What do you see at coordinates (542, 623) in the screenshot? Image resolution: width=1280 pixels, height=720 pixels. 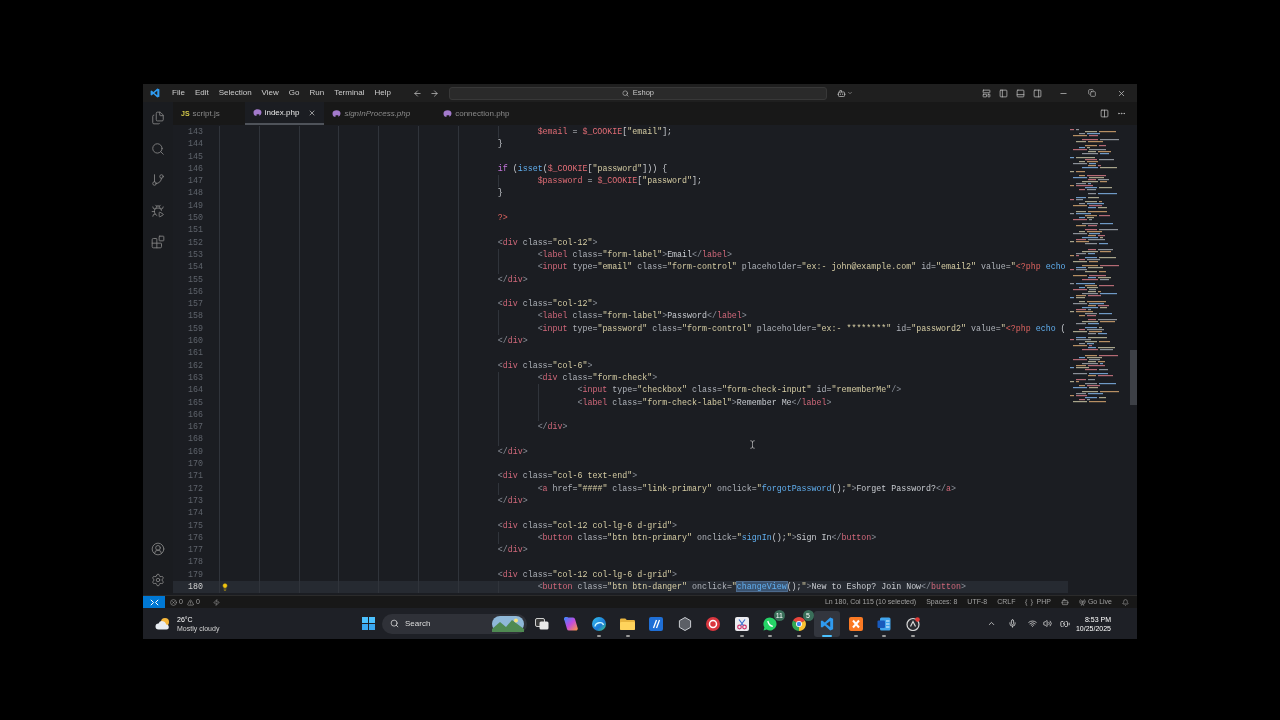 I see `overlapping-windows-icon` at bounding box center [542, 623].